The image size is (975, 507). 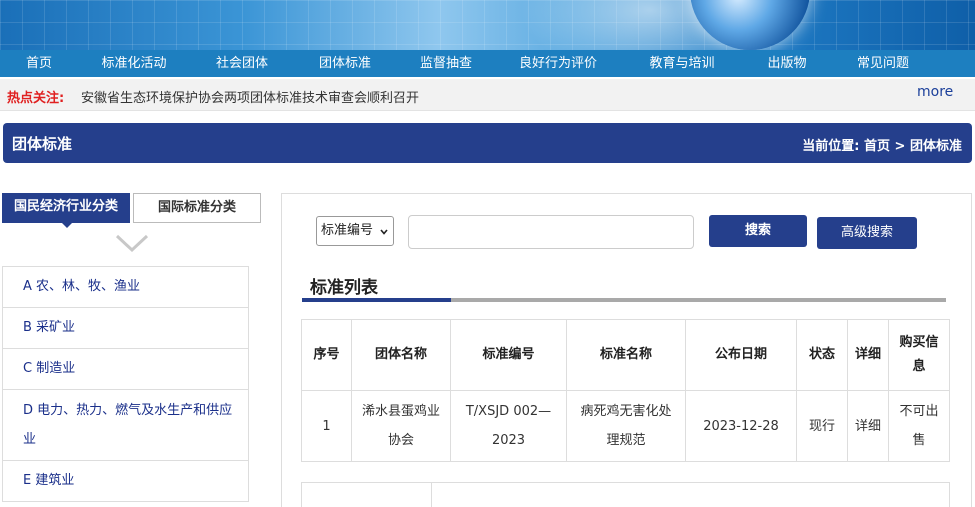 I want to click on table-header-row: 序号 团体名称 标准编号 标准名称 公布日期 状态 详细 购买信息, so click(x=625, y=355).